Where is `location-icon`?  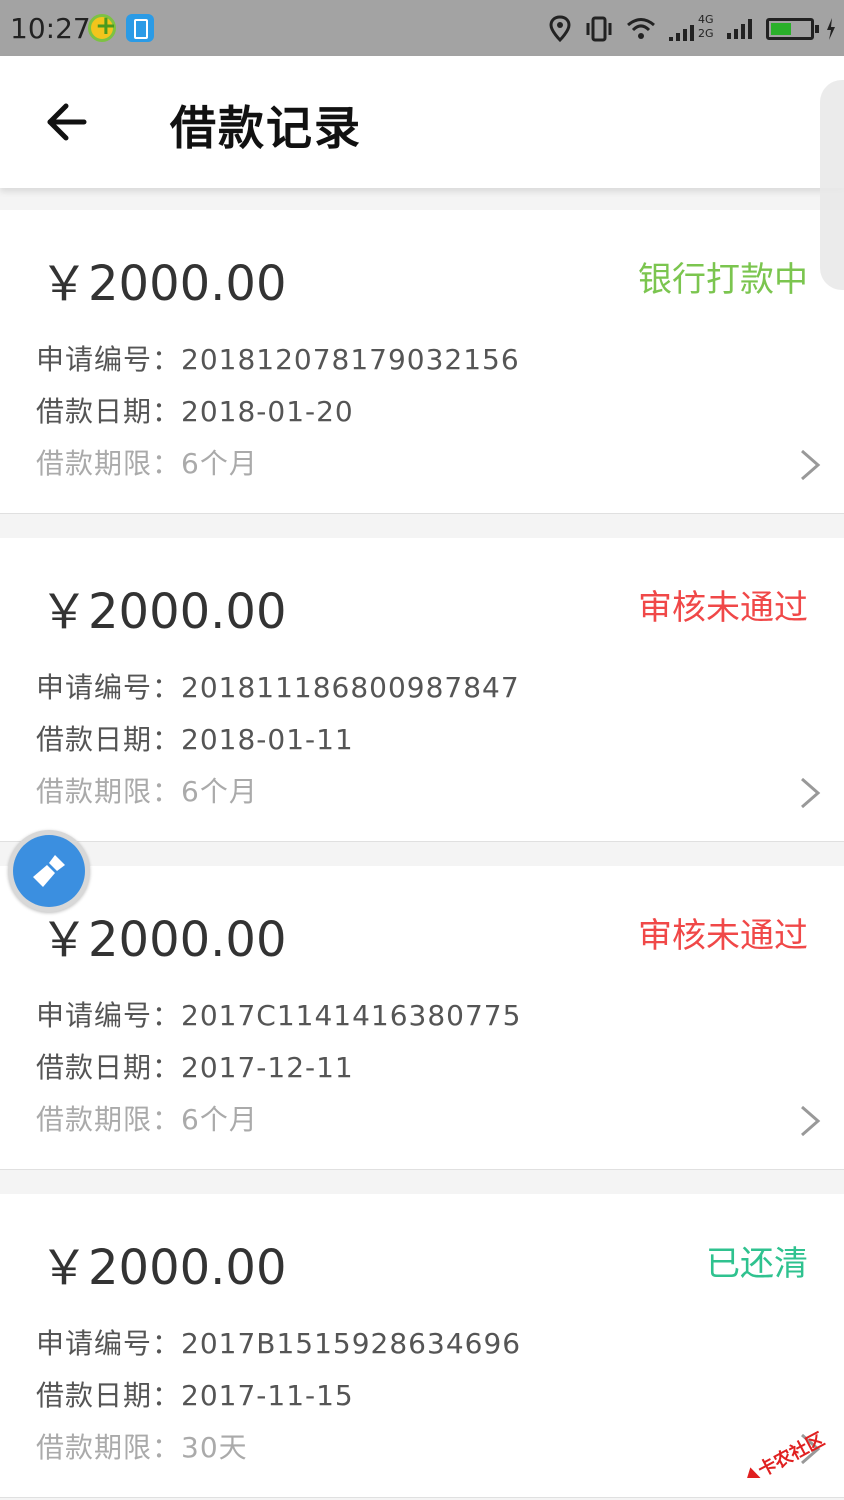 location-icon is located at coordinates (560, 29).